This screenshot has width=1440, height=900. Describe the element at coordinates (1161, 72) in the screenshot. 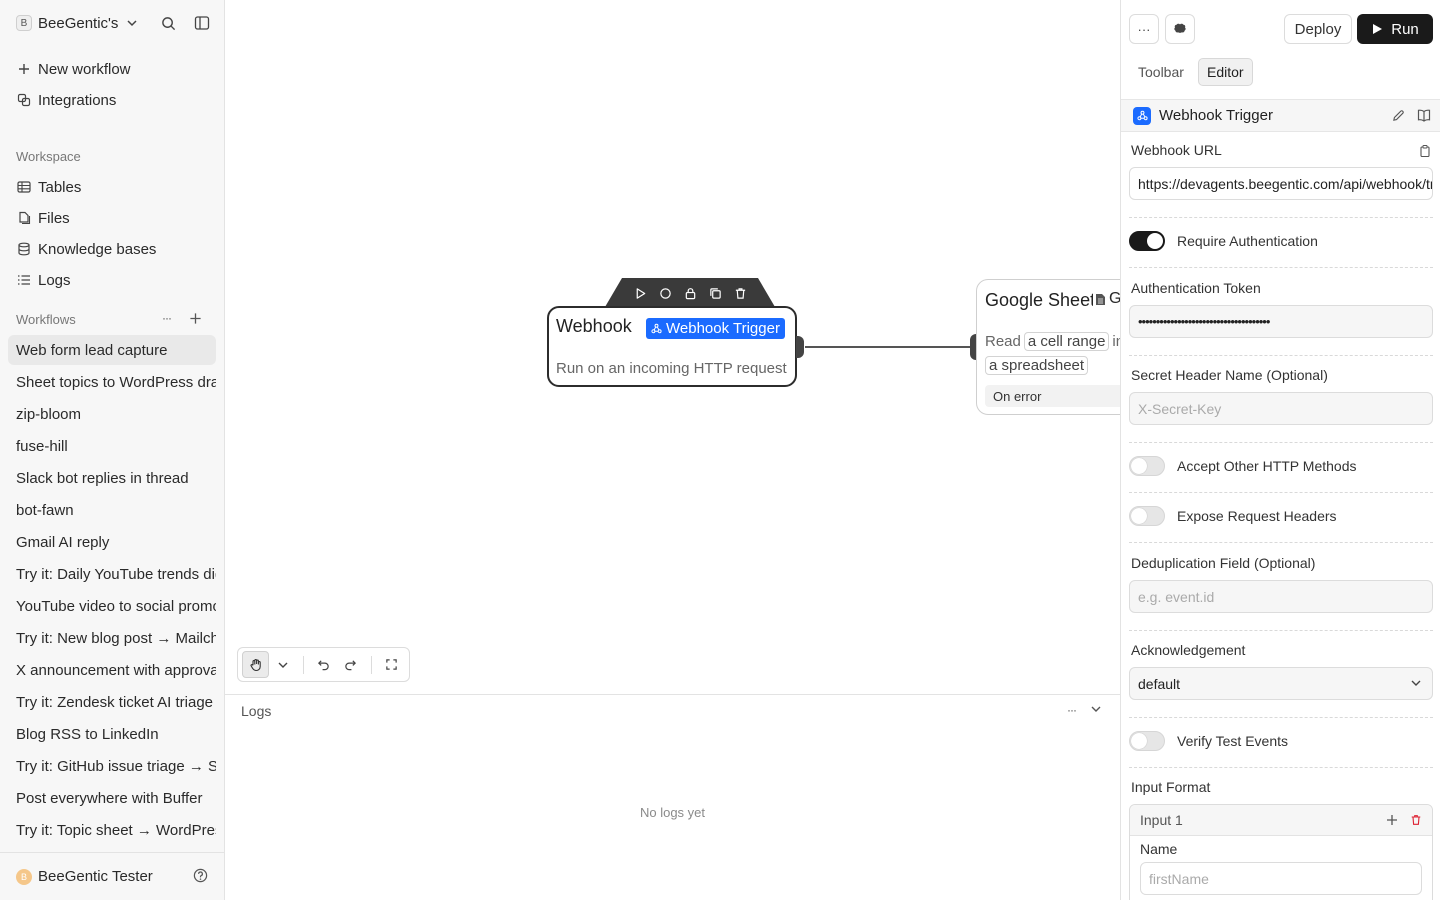

I see `tab-toolbar: Toolbar` at that location.